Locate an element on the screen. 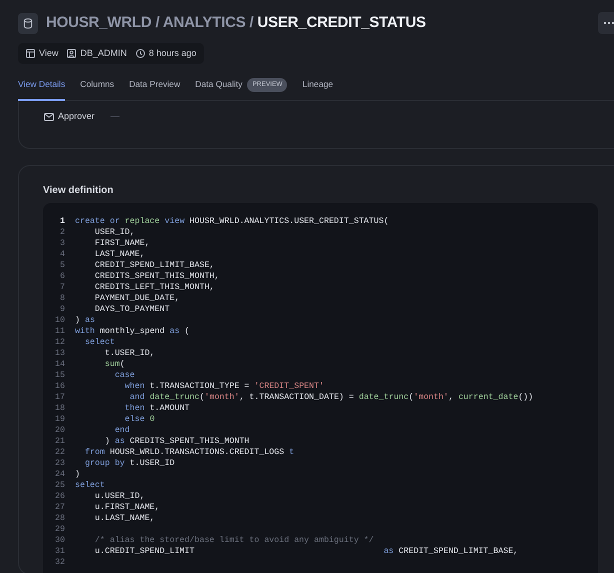 Image resolution: width=614 pixels, height=573 pixels. line-number: 1 is located at coordinates (62, 221).